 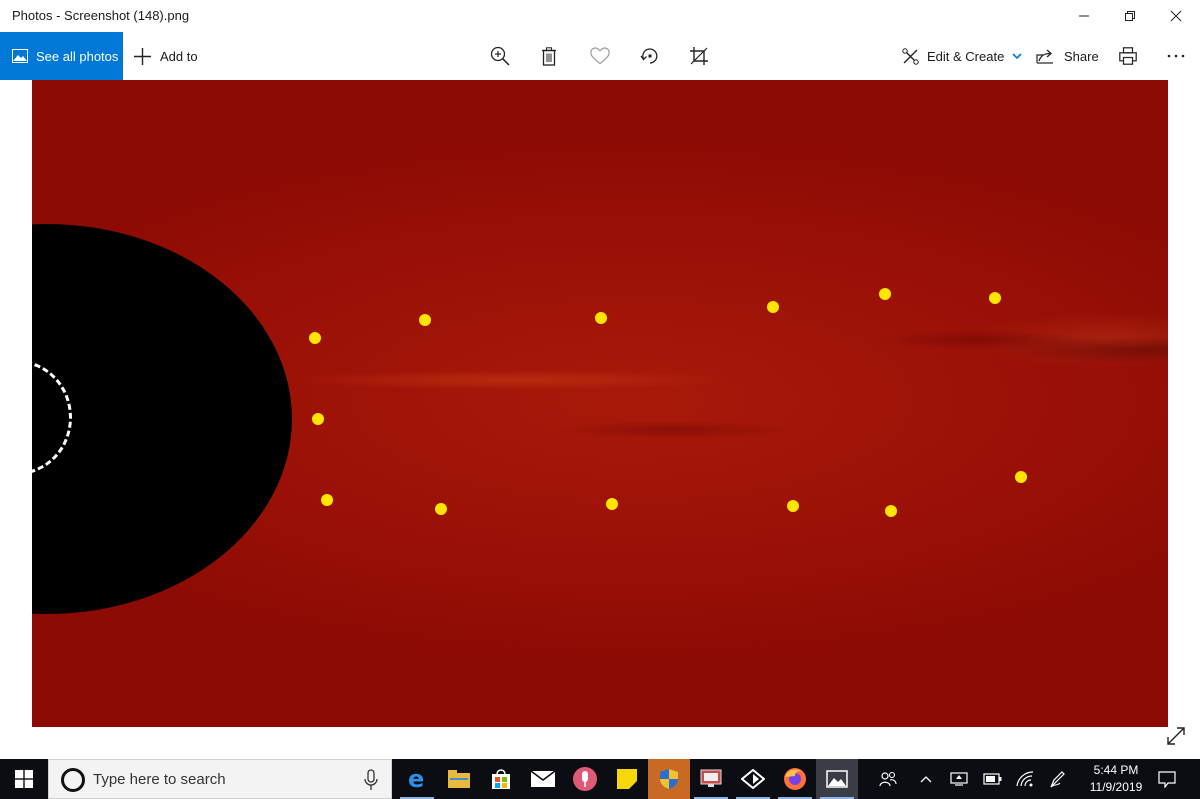 I want to click on title-bar: Photos - Screenshot (148).png, so click(x=600, y=16).